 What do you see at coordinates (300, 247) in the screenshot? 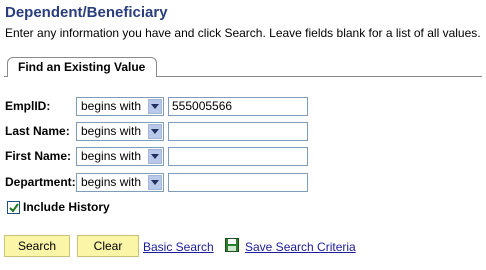
I see `save-search-criteria-link: Save Search Criteria` at bounding box center [300, 247].